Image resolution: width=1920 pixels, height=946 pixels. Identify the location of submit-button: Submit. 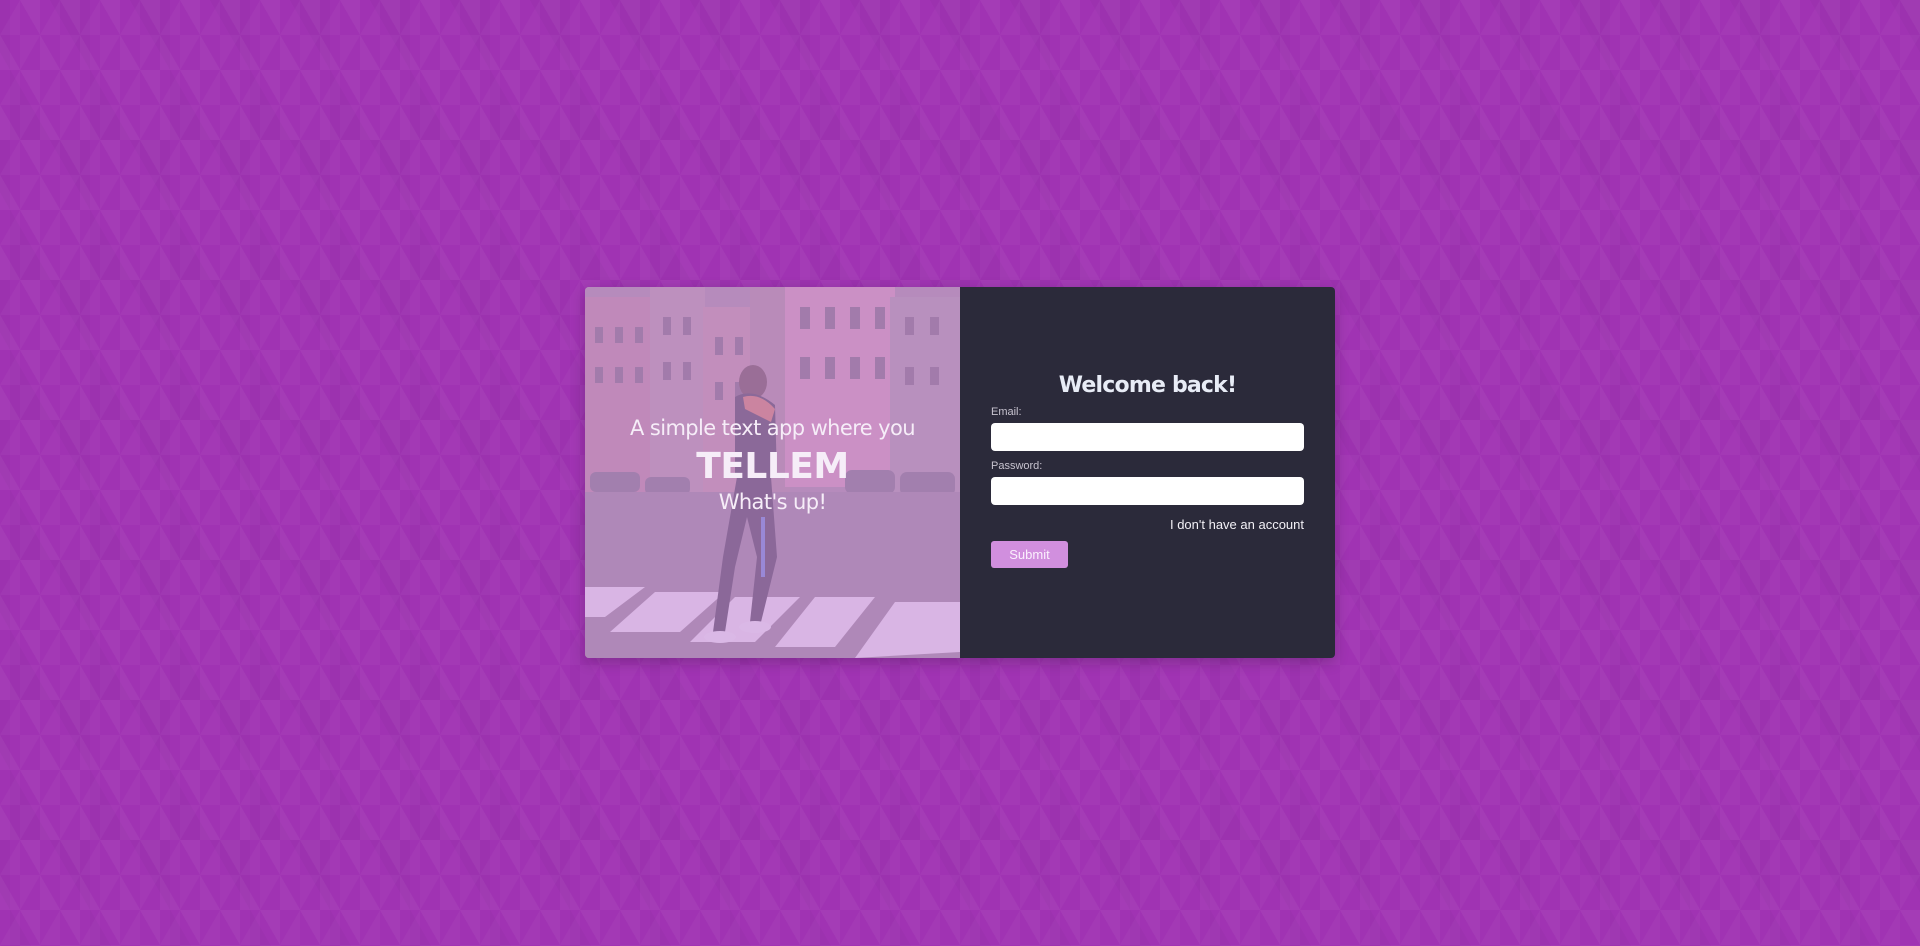
(1029, 554).